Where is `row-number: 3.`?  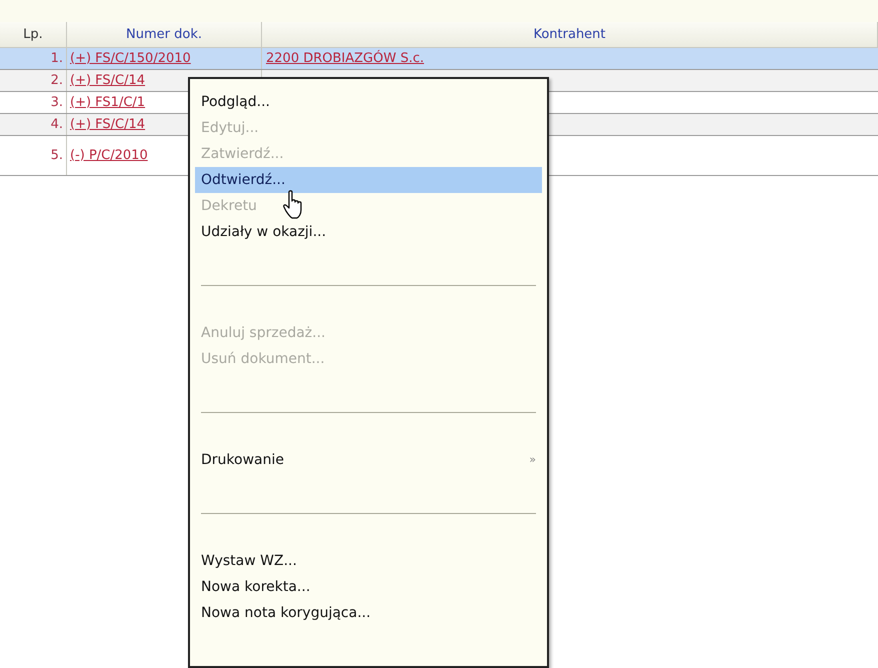 row-number: 3. is located at coordinates (56, 103).